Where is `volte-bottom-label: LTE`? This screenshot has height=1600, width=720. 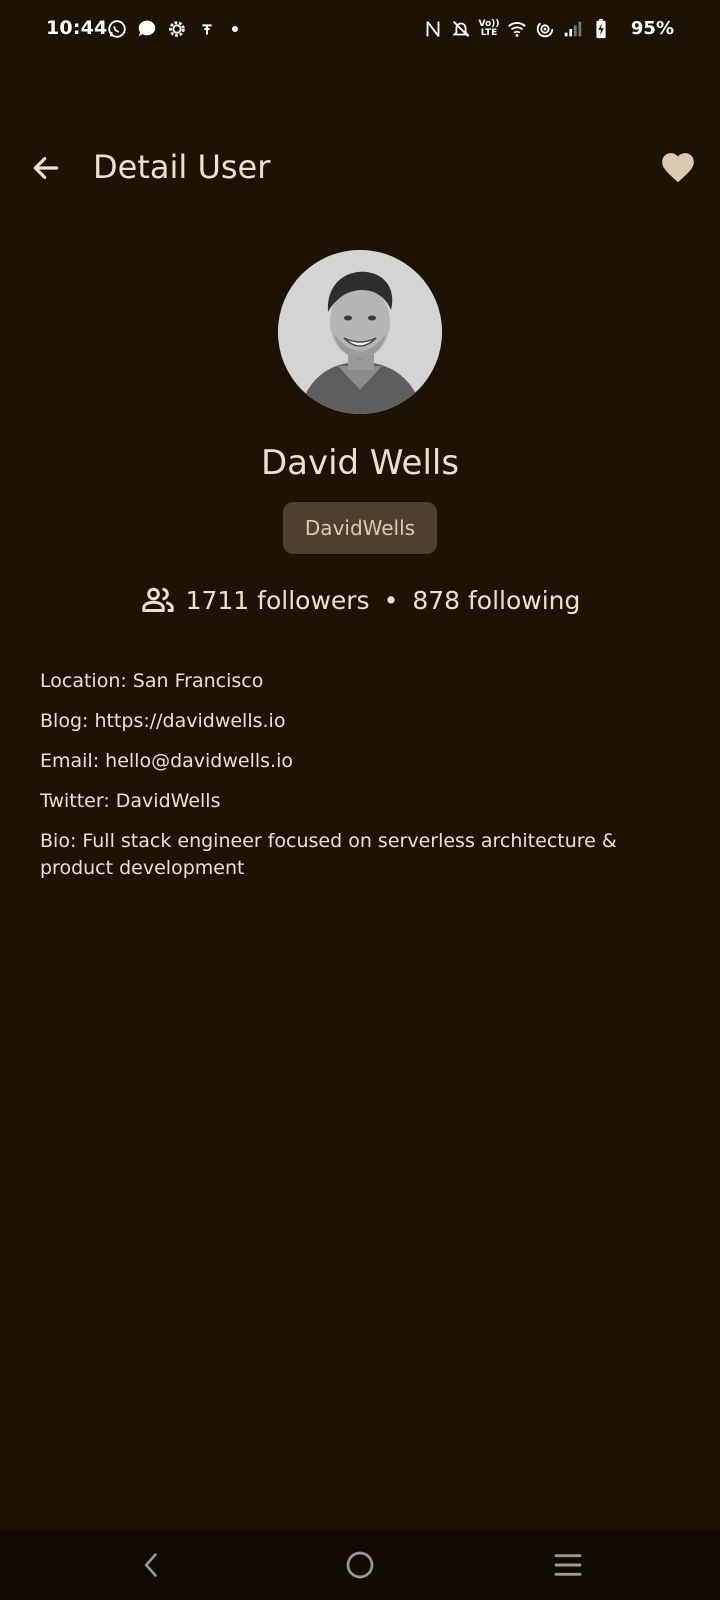 volte-bottom-label: LTE is located at coordinates (489, 33).